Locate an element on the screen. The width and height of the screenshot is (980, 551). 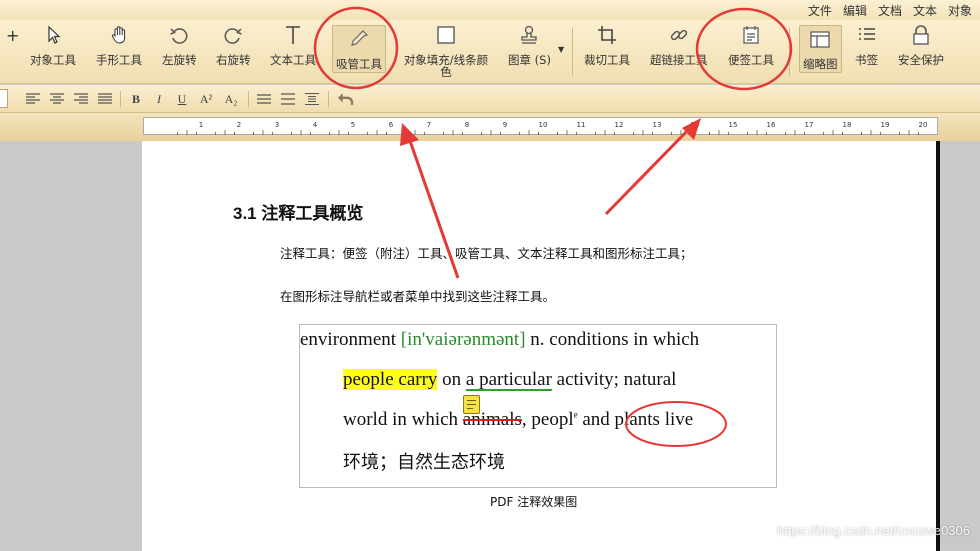
circled-text: and plants is located at coordinates (619, 419).